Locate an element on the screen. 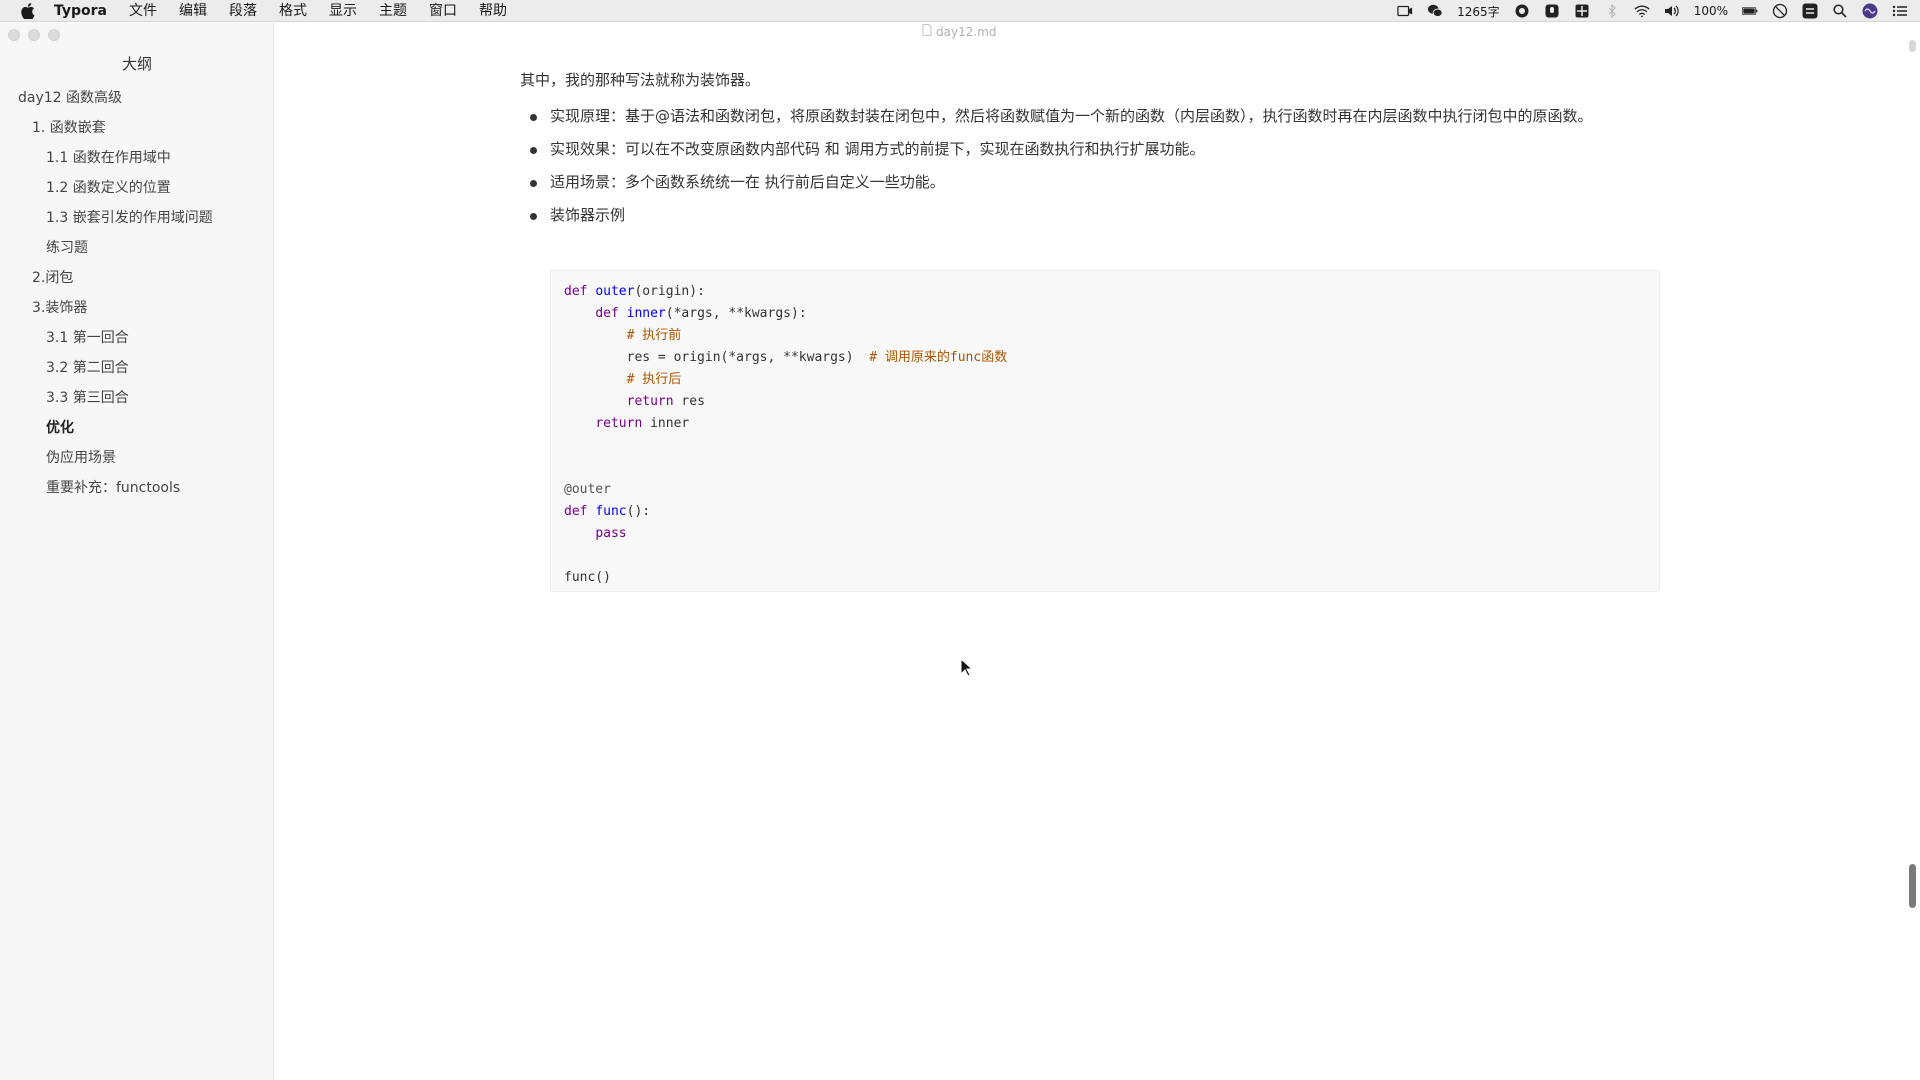 This screenshot has height=1080, width=1920. outline-item: 3.2 第二回合 is located at coordinates (137, 368).